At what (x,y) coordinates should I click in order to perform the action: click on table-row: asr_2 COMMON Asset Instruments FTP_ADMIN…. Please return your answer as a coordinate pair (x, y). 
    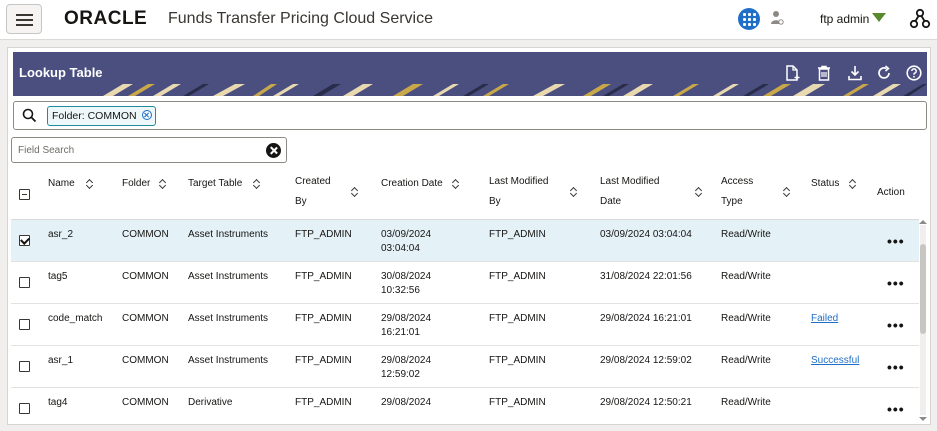
    Looking at the image, I should click on (465, 241).